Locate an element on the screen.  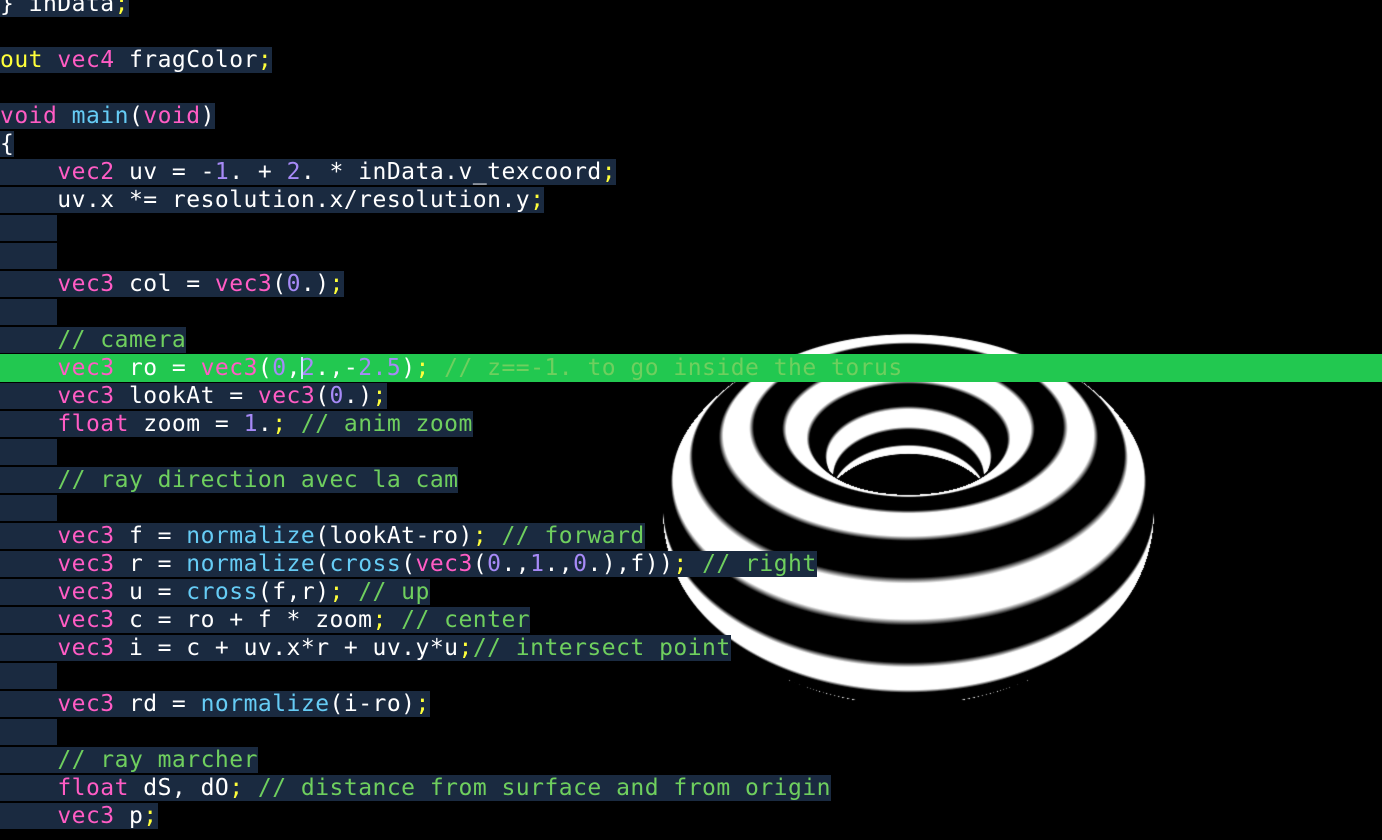
code-token: uv.x *= resolution.x/resolution.y is located at coordinates (265, 200).